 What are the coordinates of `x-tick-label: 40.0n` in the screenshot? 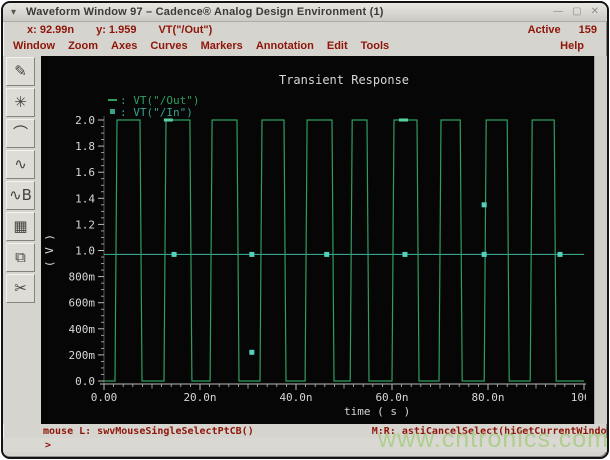 It's located at (295, 397).